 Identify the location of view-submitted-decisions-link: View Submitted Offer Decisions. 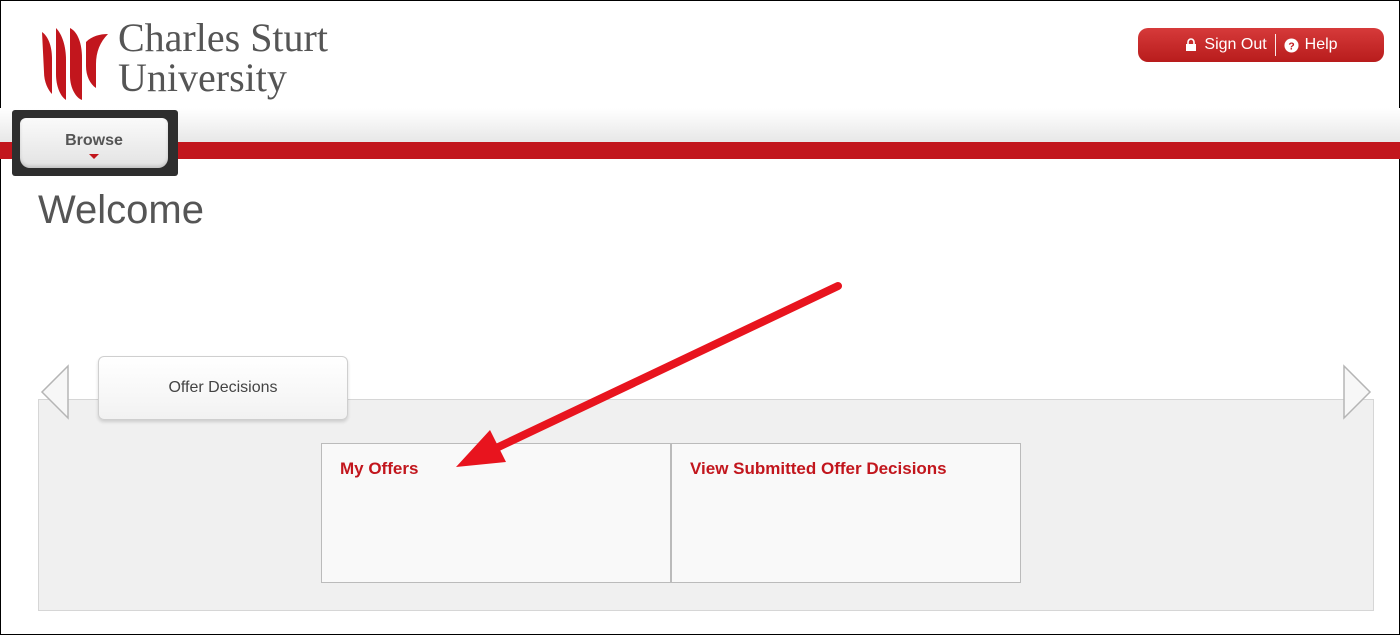
(818, 468).